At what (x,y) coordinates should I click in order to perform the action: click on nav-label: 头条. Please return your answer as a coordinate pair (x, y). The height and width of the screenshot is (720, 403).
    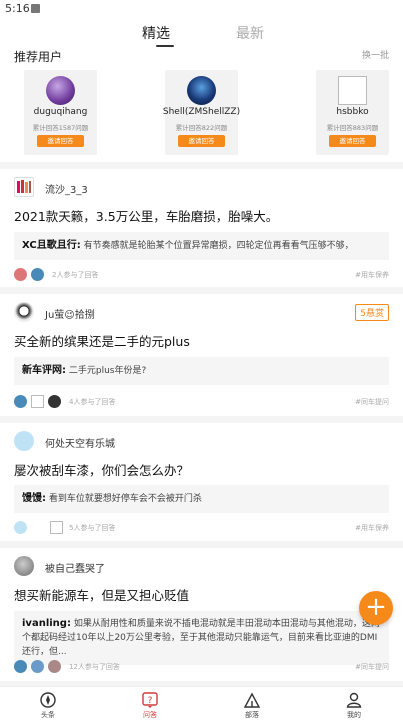
    Looking at the image, I should click on (48, 715).